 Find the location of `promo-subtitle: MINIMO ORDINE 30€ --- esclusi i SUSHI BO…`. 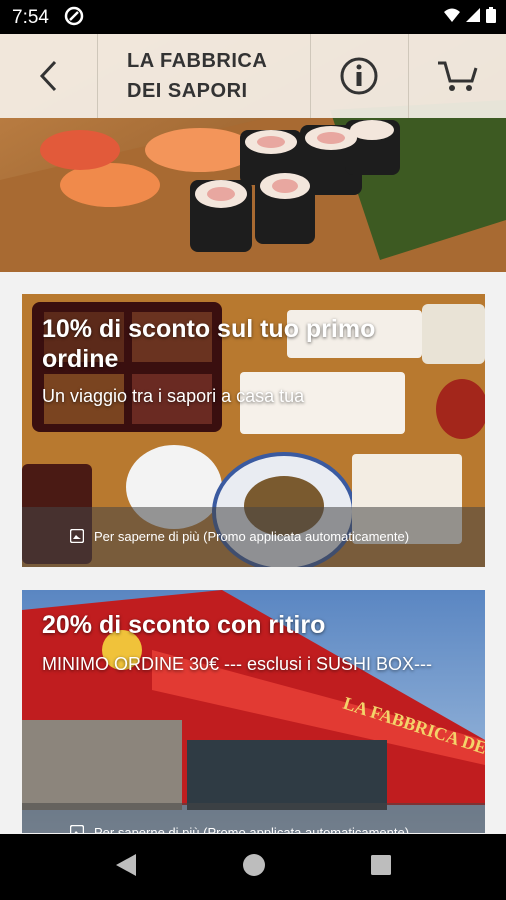

promo-subtitle: MINIMO ORDINE 30€ --- esclusi i SUSHI BO… is located at coordinates (237, 664).